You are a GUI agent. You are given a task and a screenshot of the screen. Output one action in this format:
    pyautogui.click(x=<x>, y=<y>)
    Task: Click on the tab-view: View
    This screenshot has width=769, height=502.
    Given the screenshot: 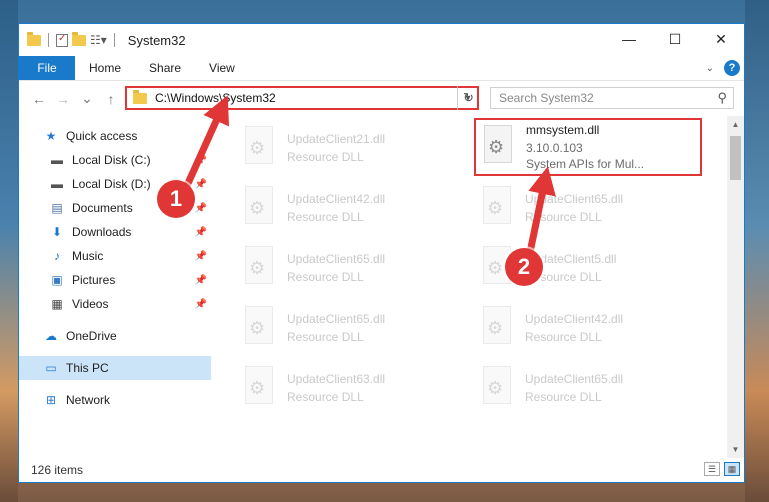 What is the action you would take?
    pyautogui.click(x=222, y=68)
    